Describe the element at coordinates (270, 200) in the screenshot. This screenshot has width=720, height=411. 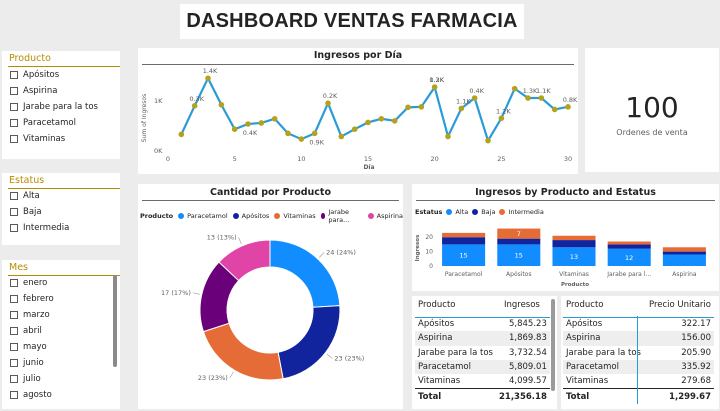
I see `title-underline` at that location.